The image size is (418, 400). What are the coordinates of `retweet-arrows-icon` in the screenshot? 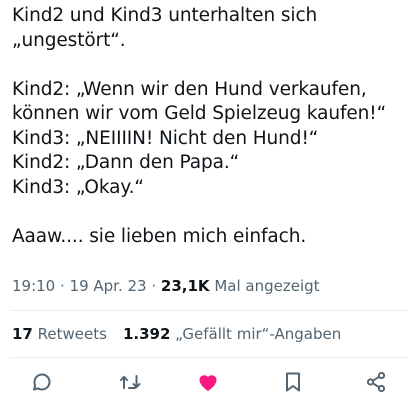 It's located at (130, 382).